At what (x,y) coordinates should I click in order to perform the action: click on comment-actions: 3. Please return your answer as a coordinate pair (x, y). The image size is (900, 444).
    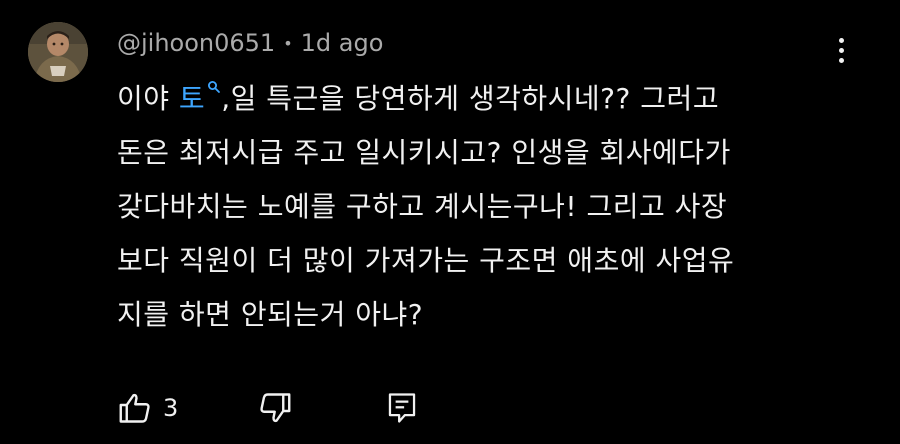
    Looking at the image, I should click on (277, 408).